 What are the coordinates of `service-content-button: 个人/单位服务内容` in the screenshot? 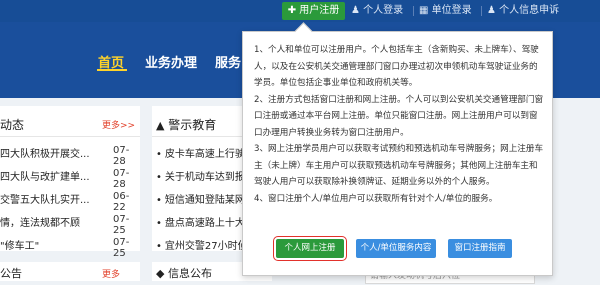 It's located at (396, 248).